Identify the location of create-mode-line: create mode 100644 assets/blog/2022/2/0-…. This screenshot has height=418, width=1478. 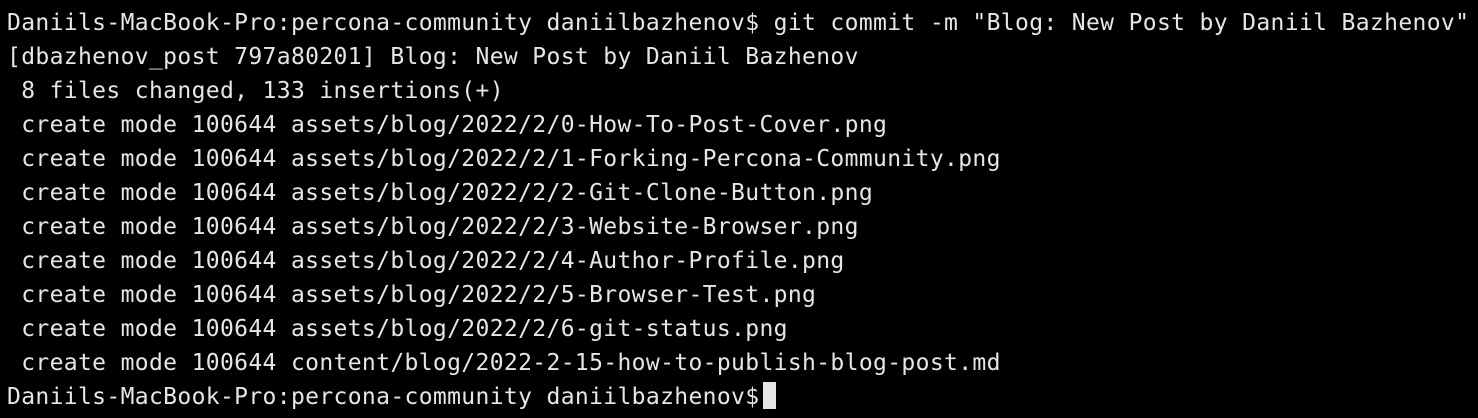
(447, 125).